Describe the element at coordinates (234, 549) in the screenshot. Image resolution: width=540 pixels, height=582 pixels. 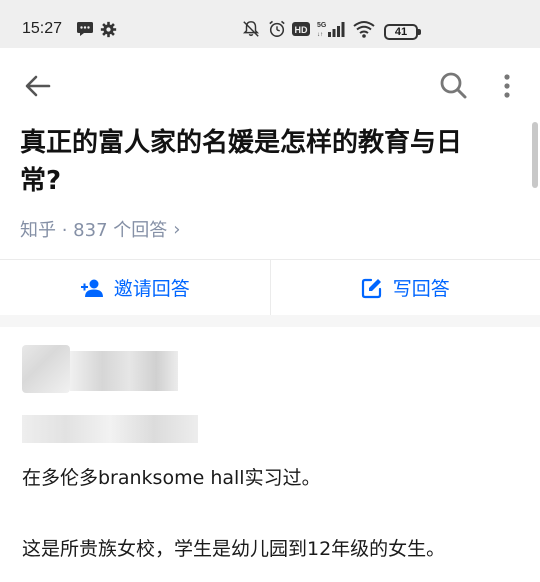
I see `answer-paragraph: 这是所贵族女校，学生是幼儿园到12年级的女生。` at that location.